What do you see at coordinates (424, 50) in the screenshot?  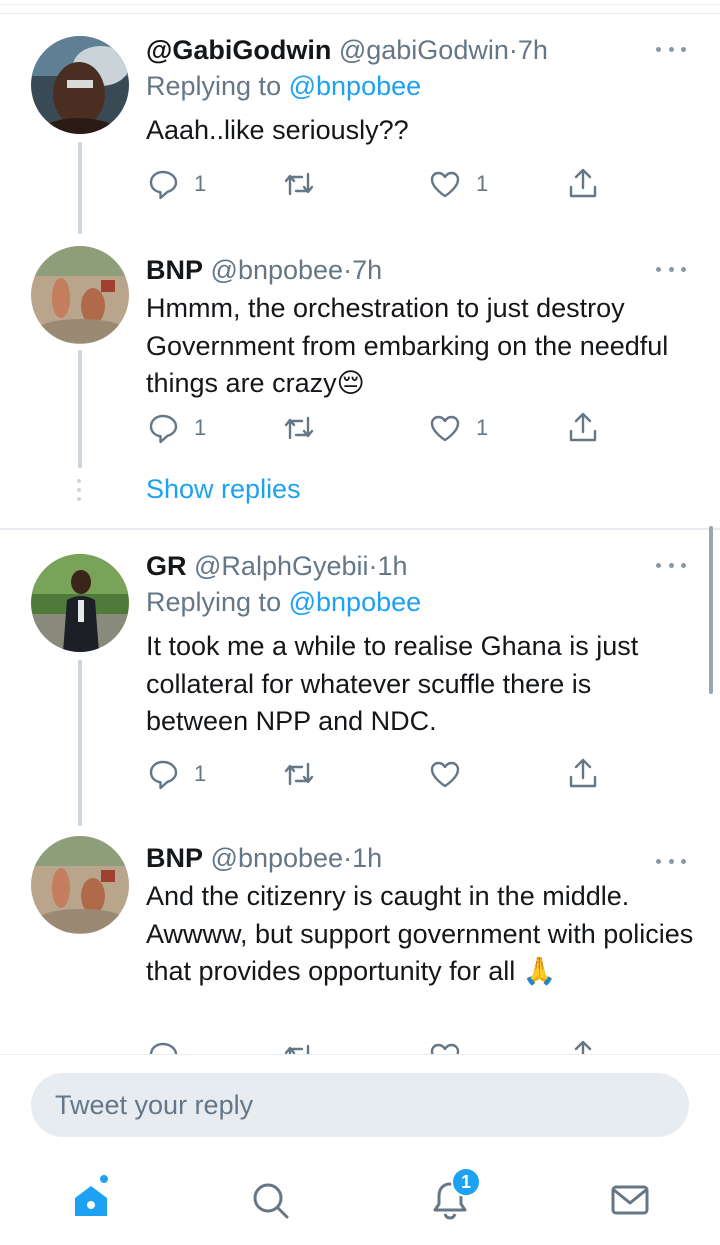 I see `handle: @gabiGodwin` at bounding box center [424, 50].